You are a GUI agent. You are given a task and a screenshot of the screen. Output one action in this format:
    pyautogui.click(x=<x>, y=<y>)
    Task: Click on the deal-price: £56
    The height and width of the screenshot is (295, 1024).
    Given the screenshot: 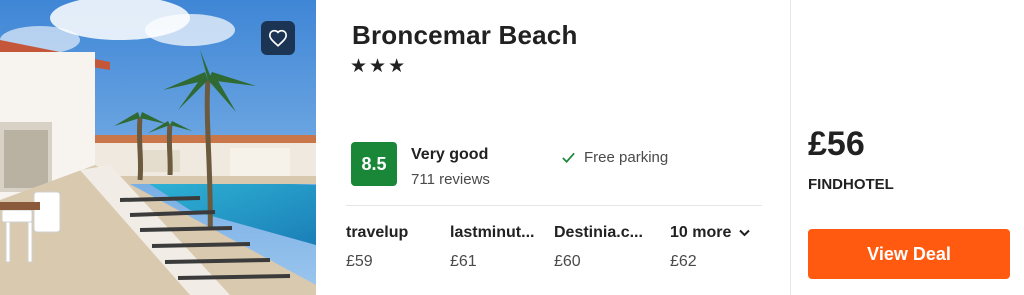 What is the action you would take?
    pyautogui.click(x=836, y=144)
    